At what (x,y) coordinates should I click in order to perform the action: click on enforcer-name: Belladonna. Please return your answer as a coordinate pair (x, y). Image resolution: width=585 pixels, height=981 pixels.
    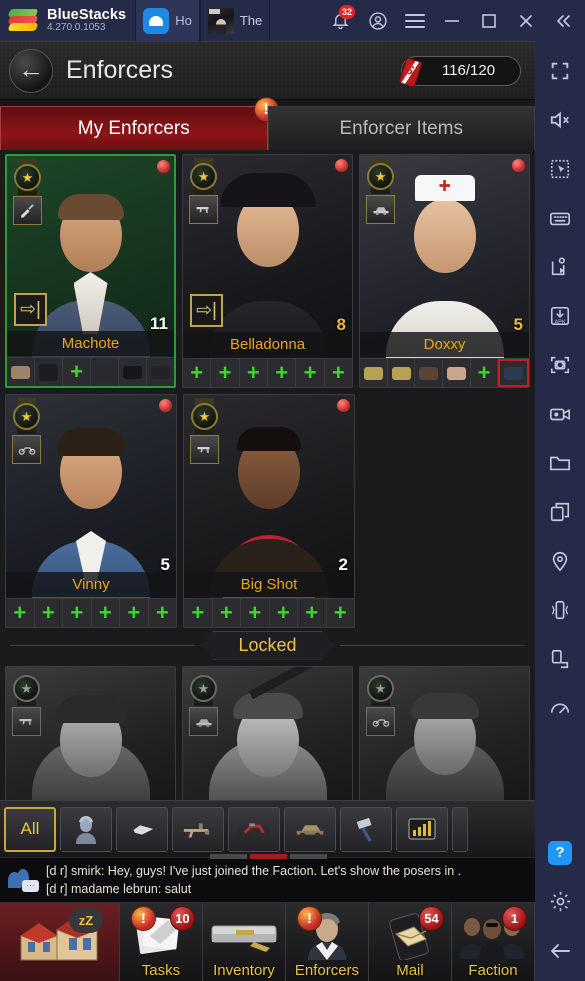
    Looking at the image, I should click on (268, 344).